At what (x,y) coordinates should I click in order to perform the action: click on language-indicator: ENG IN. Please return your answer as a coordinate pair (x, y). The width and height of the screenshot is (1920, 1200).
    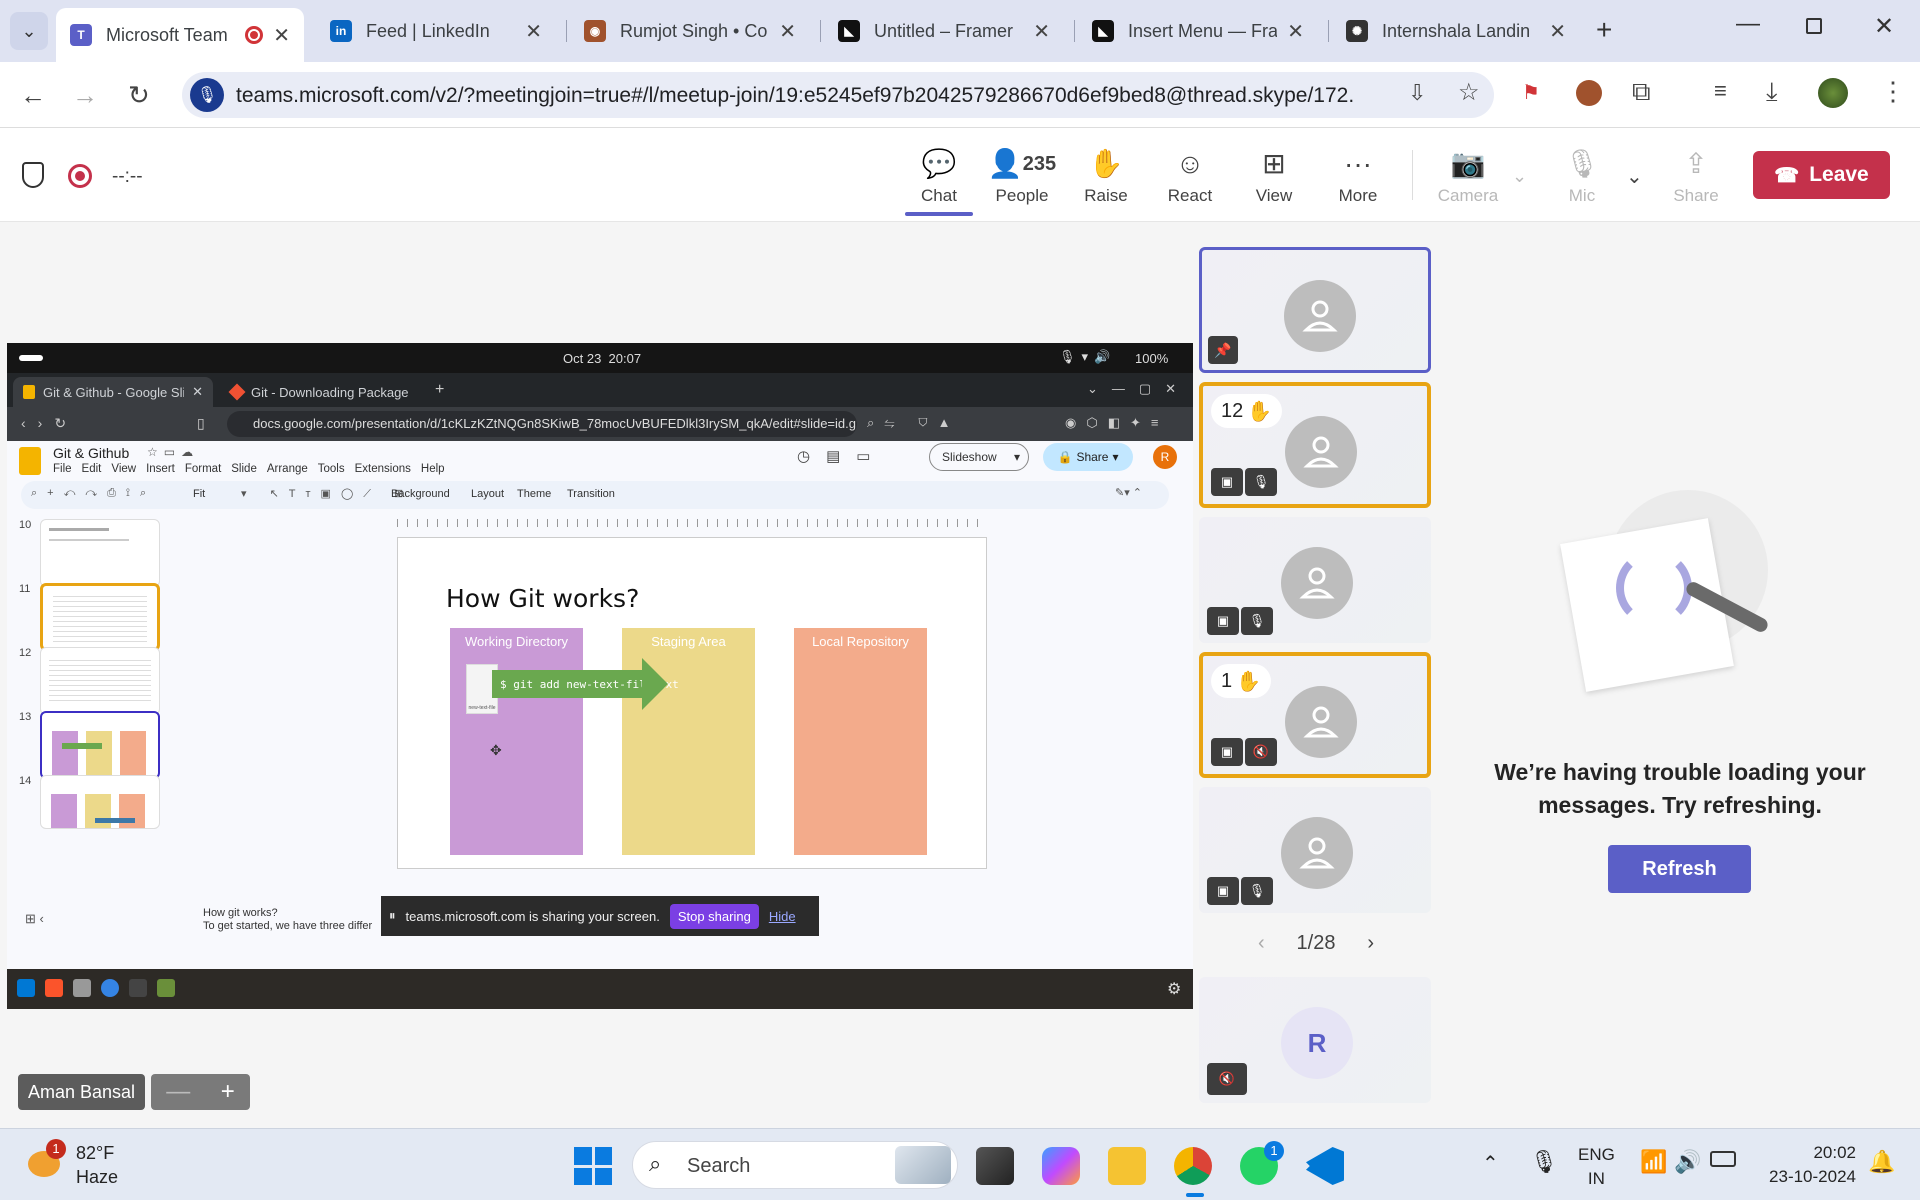
    Looking at the image, I should click on (1596, 1167).